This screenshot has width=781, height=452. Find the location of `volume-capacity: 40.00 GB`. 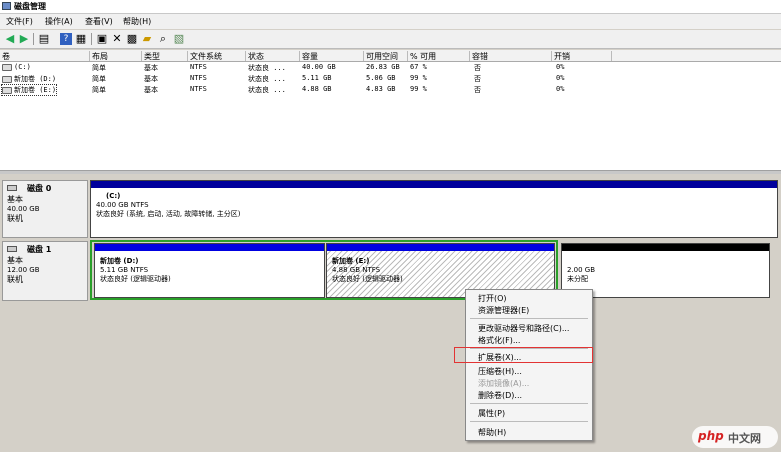

volume-capacity: 40.00 GB is located at coordinates (319, 67).